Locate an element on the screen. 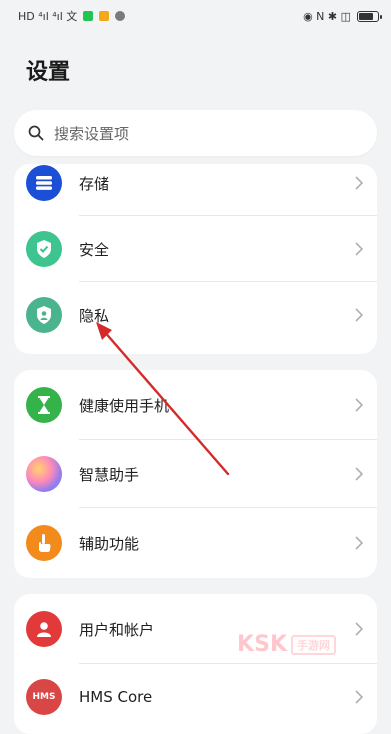 This screenshot has height=734, width=391. hms-icon-text: HMS is located at coordinates (44, 697).